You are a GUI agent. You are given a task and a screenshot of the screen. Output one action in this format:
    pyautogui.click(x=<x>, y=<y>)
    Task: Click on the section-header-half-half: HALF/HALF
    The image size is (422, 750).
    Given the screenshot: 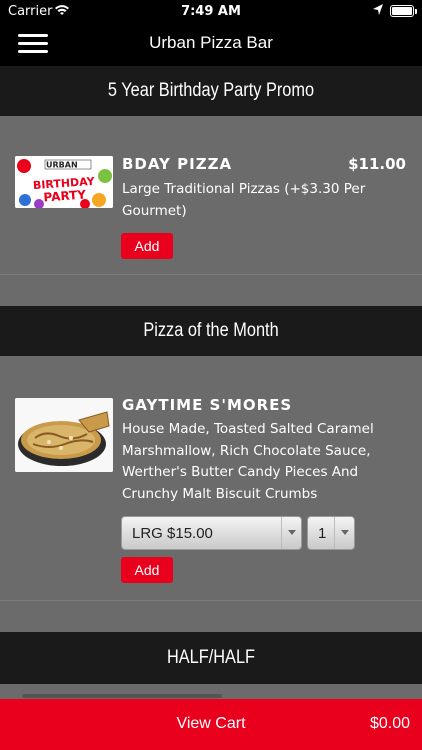 What is the action you would take?
    pyautogui.click(x=211, y=658)
    